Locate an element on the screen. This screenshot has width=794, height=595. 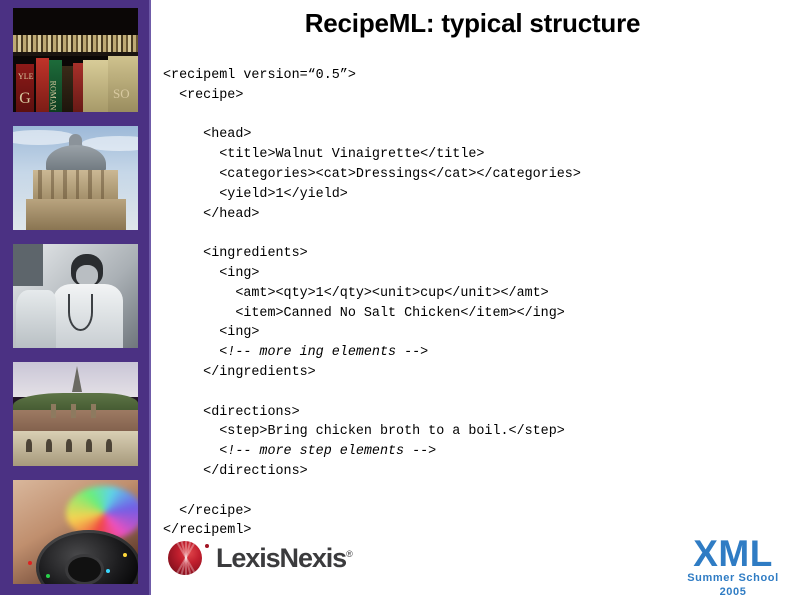
slide-title: RecipeML: typical structure is located at coordinates (472, 23).